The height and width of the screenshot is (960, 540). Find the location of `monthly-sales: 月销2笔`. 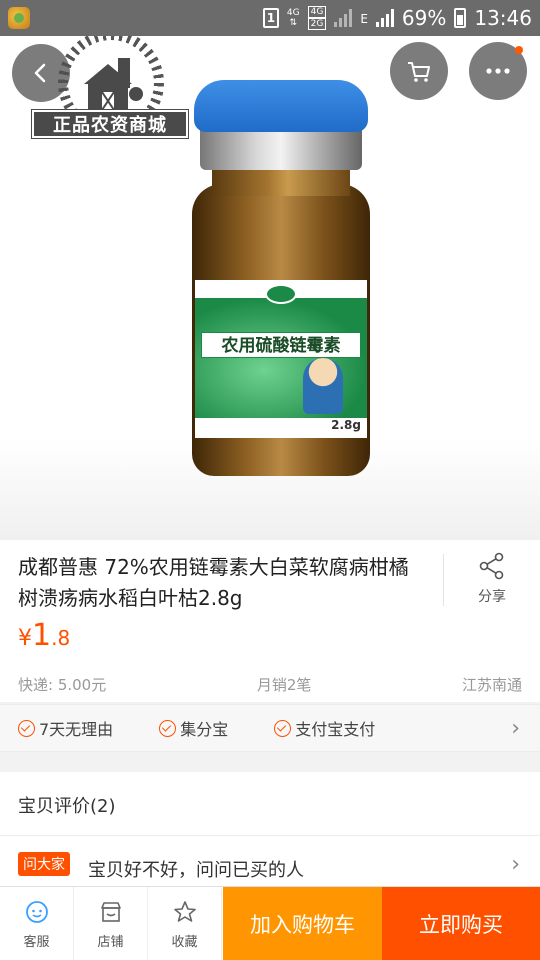

monthly-sales: 月销2笔 is located at coordinates (284, 685).